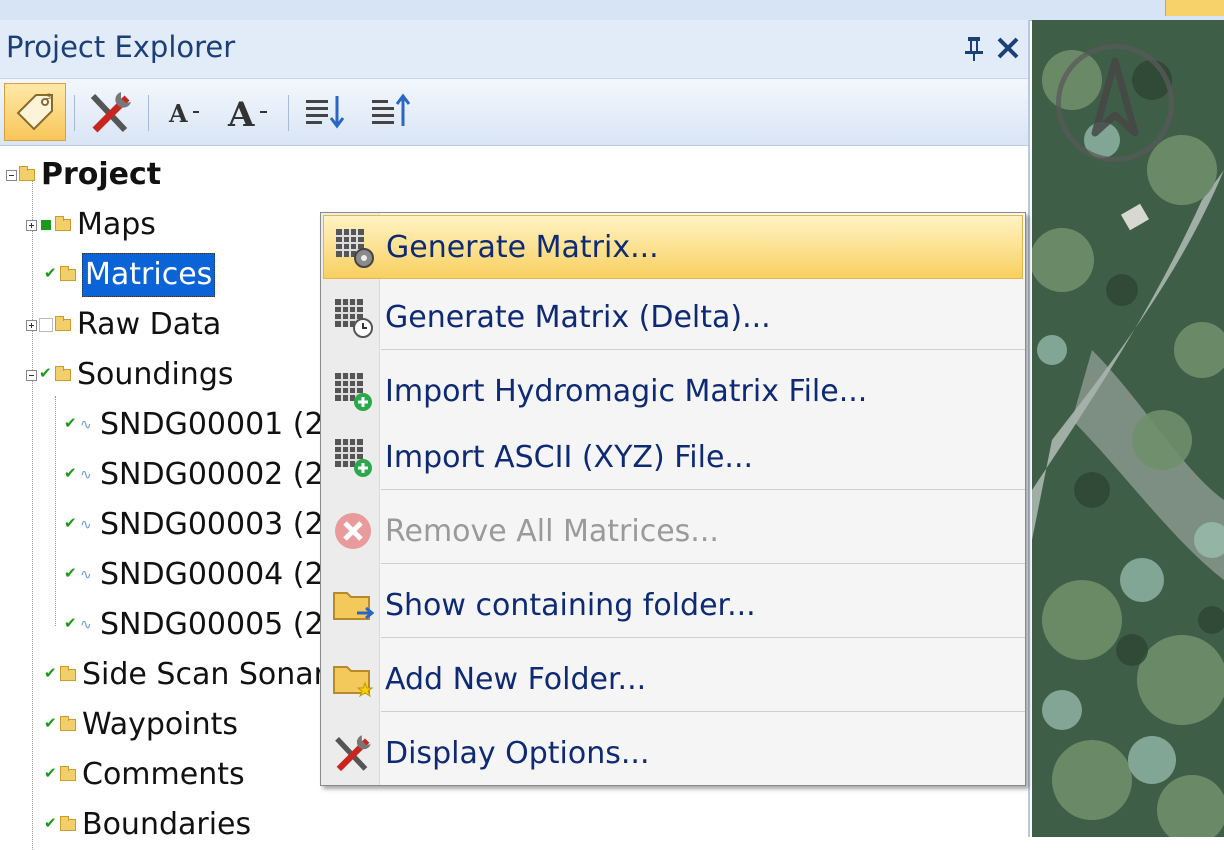 The height and width of the screenshot is (850, 1224). I want to click on tree-node-sounding: ∿ SNDG00004 (2, so click(194, 575).